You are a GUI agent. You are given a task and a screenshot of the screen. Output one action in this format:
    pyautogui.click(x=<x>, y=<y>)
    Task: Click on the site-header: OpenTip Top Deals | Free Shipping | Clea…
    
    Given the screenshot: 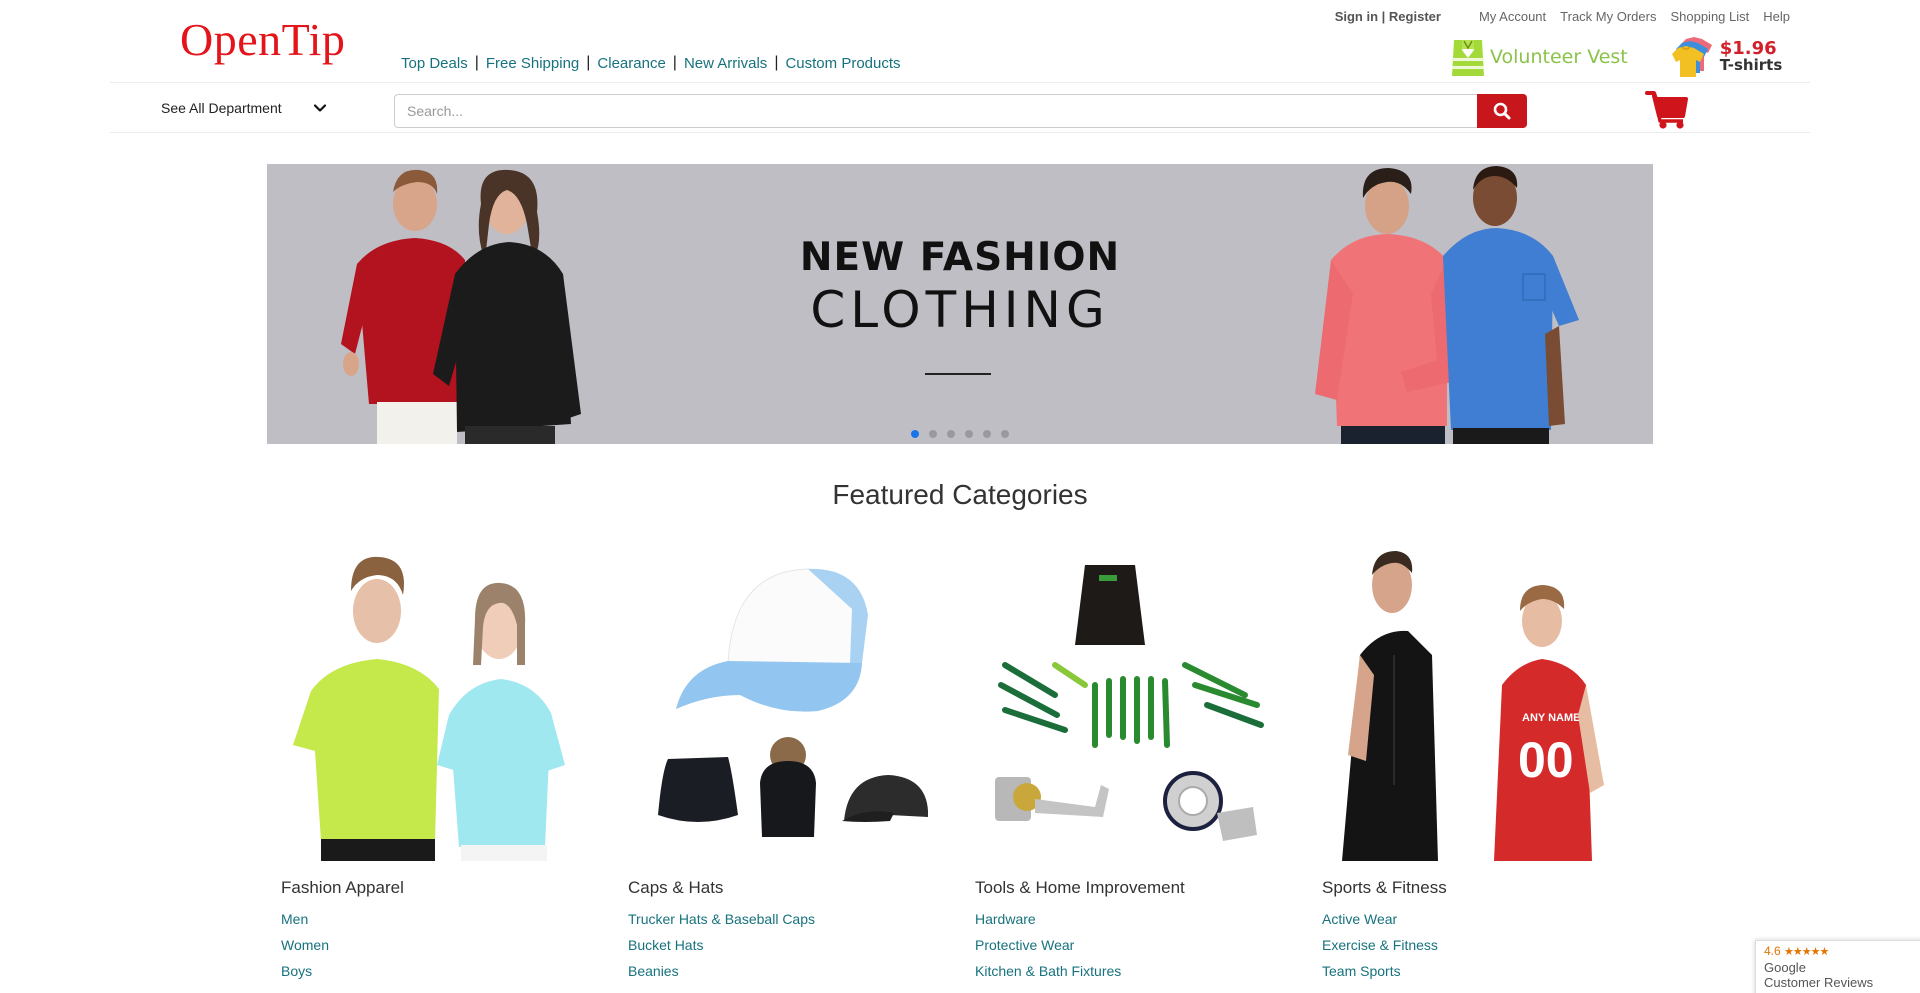 What is the action you would take?
    pyautogui.click(x=960, y=67)
    